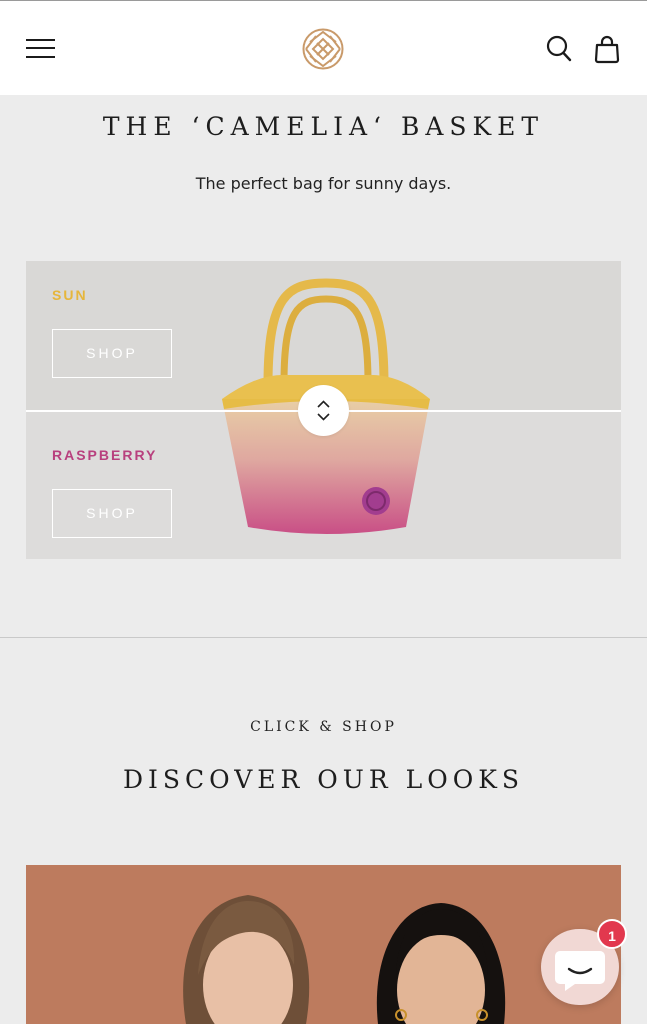 The width and height of the screenshot is (647, 1024). I want to click on chat-notification-badge: 1, so click(612, 934).